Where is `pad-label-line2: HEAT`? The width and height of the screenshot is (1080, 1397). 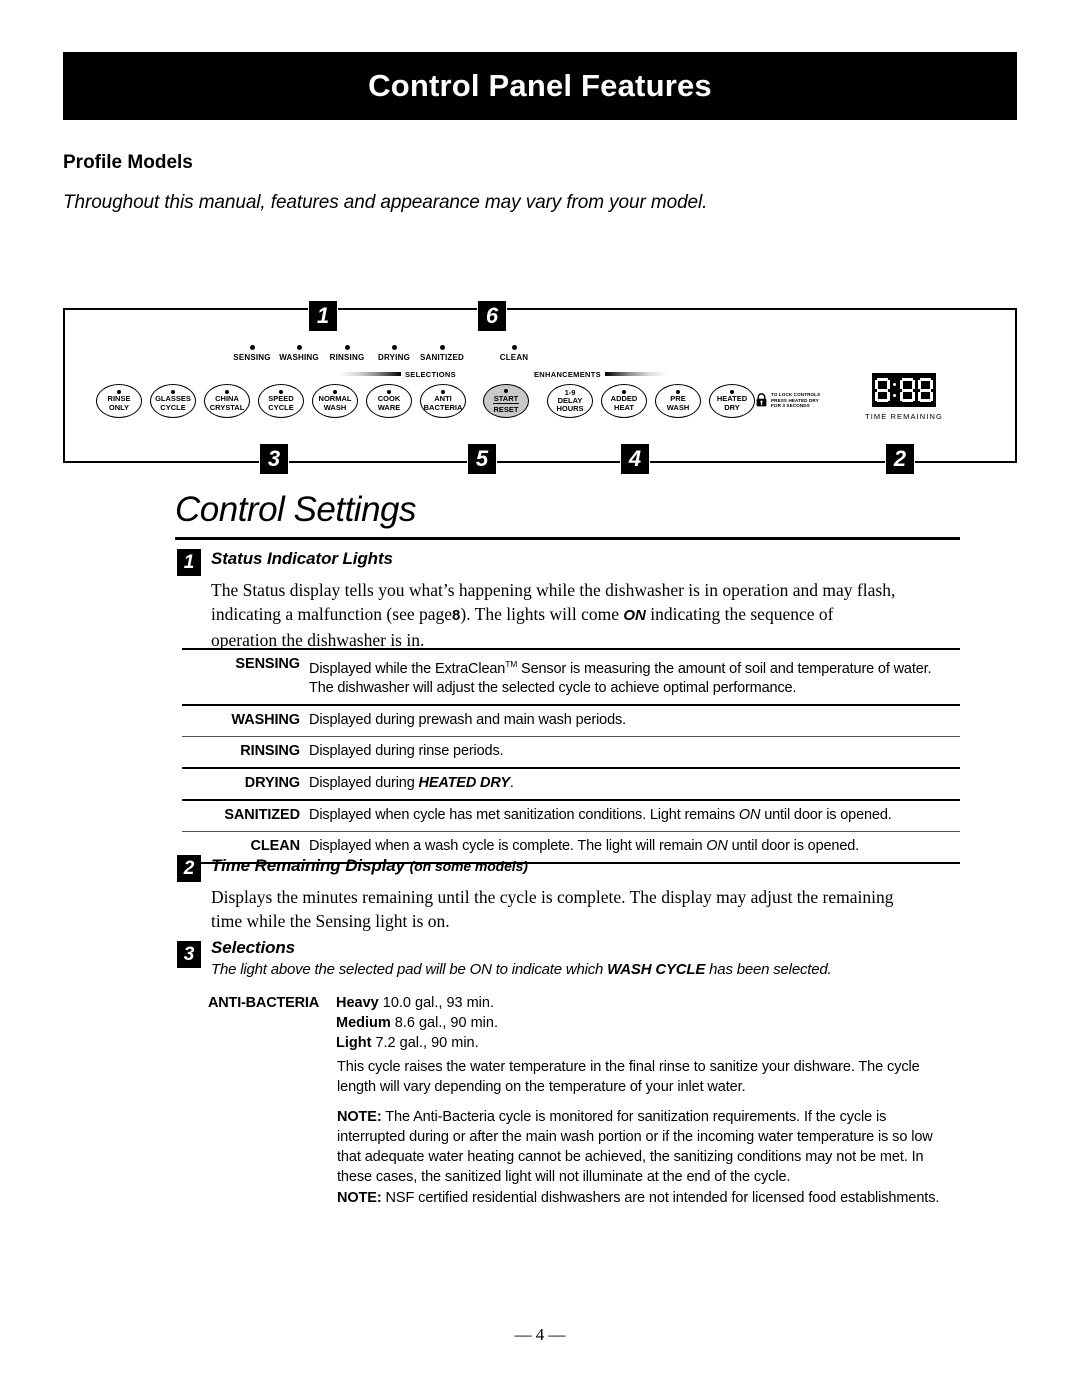 pad-label-line2: HEAT is located at coordinates (624, 407).